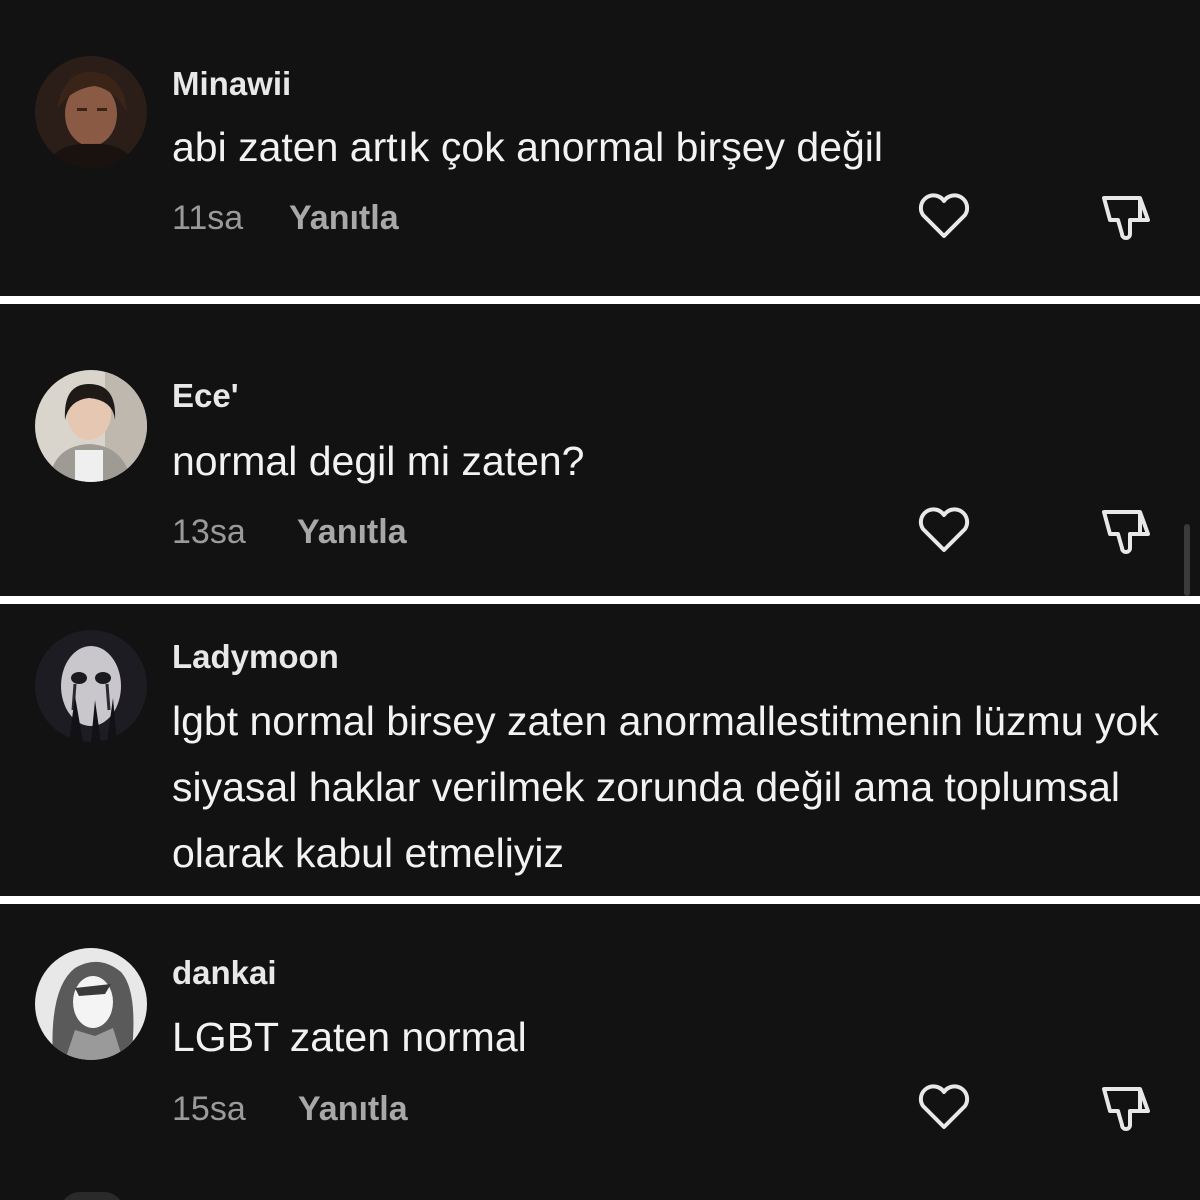 The image size is (1200, 1200). What do you see at coordinates (231, 84) in the screenshot?
I see `username: Minawii` at bounding box center [231, 84].